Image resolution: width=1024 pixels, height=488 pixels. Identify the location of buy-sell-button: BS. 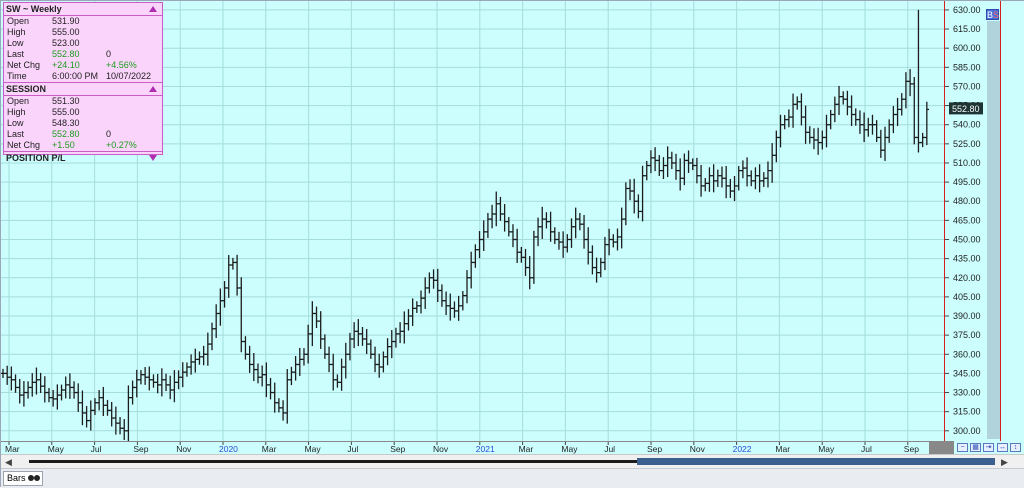
(992, 14).